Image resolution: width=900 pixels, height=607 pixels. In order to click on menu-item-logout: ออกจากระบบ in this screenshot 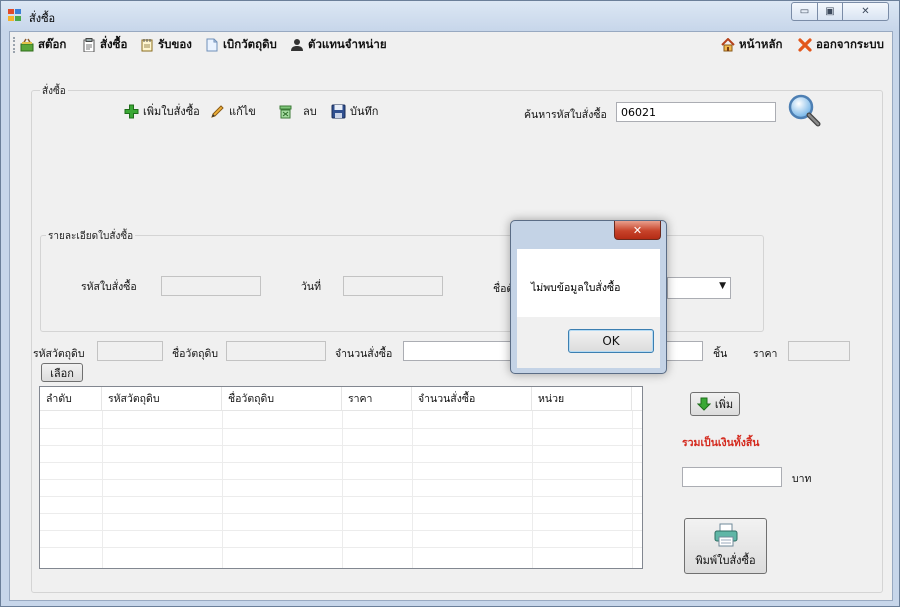, I will do `click(841, 45)`.